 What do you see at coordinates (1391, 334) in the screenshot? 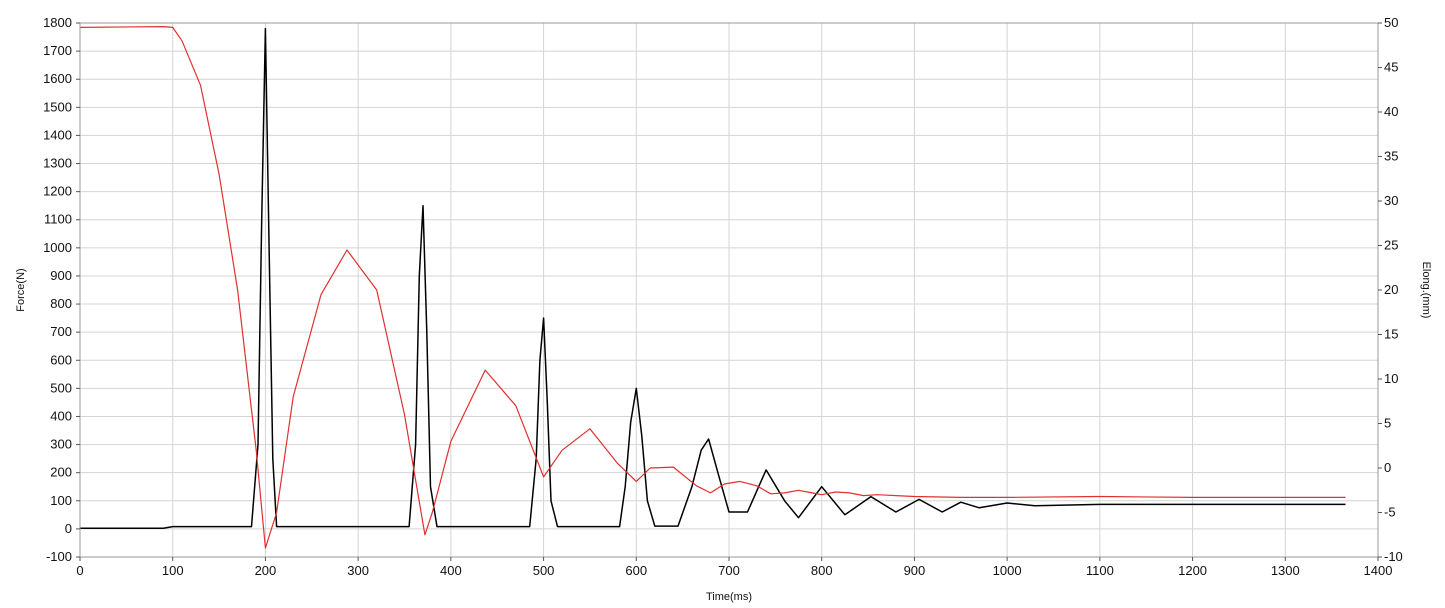
I see `y2-tick-label: 15` at bounding box center [1391, 334].